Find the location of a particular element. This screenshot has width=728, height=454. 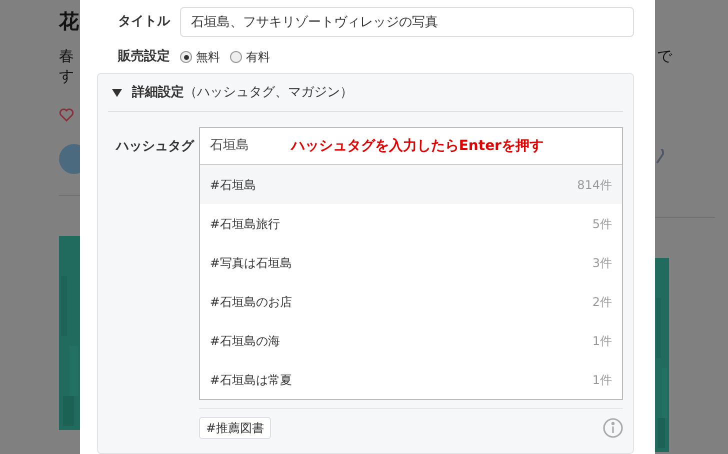

field-label: ハッシュタグ is located at coordinates (155, 147).